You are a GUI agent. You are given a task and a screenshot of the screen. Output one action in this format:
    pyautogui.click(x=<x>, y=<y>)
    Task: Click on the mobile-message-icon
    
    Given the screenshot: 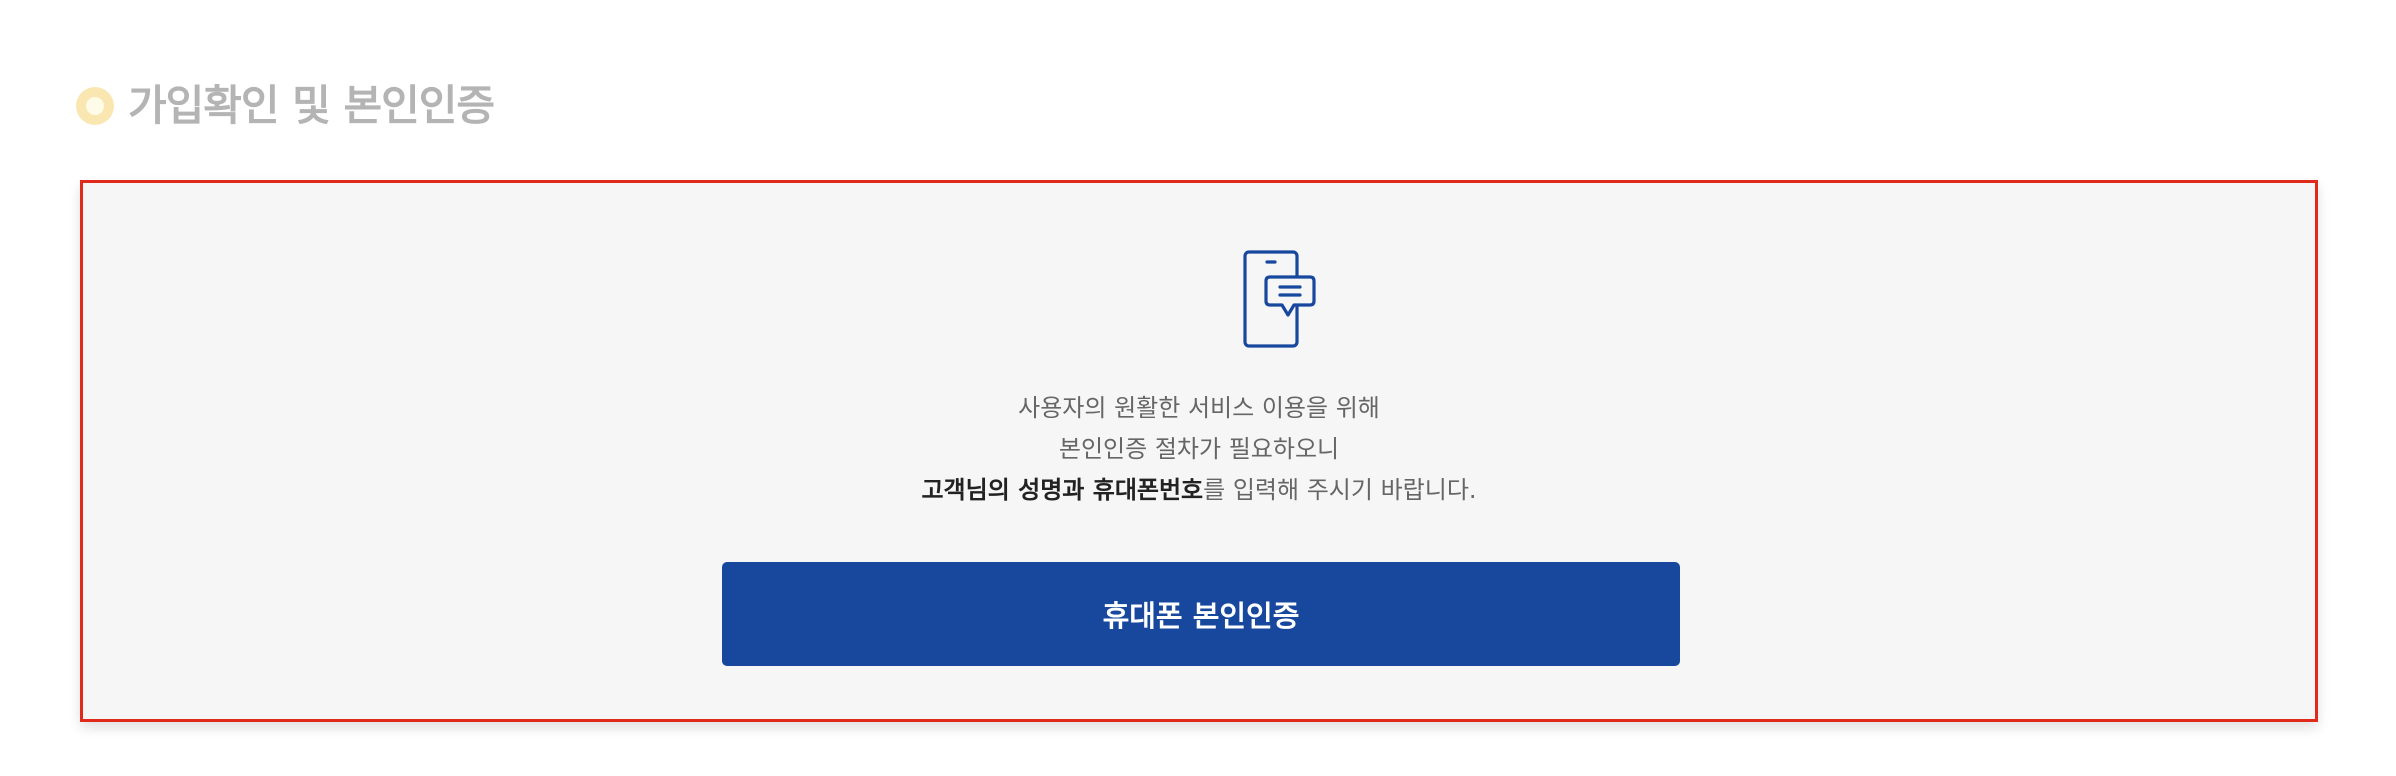 What is the action you would take?
    pyautogui.click(x=1279, y=299)
    